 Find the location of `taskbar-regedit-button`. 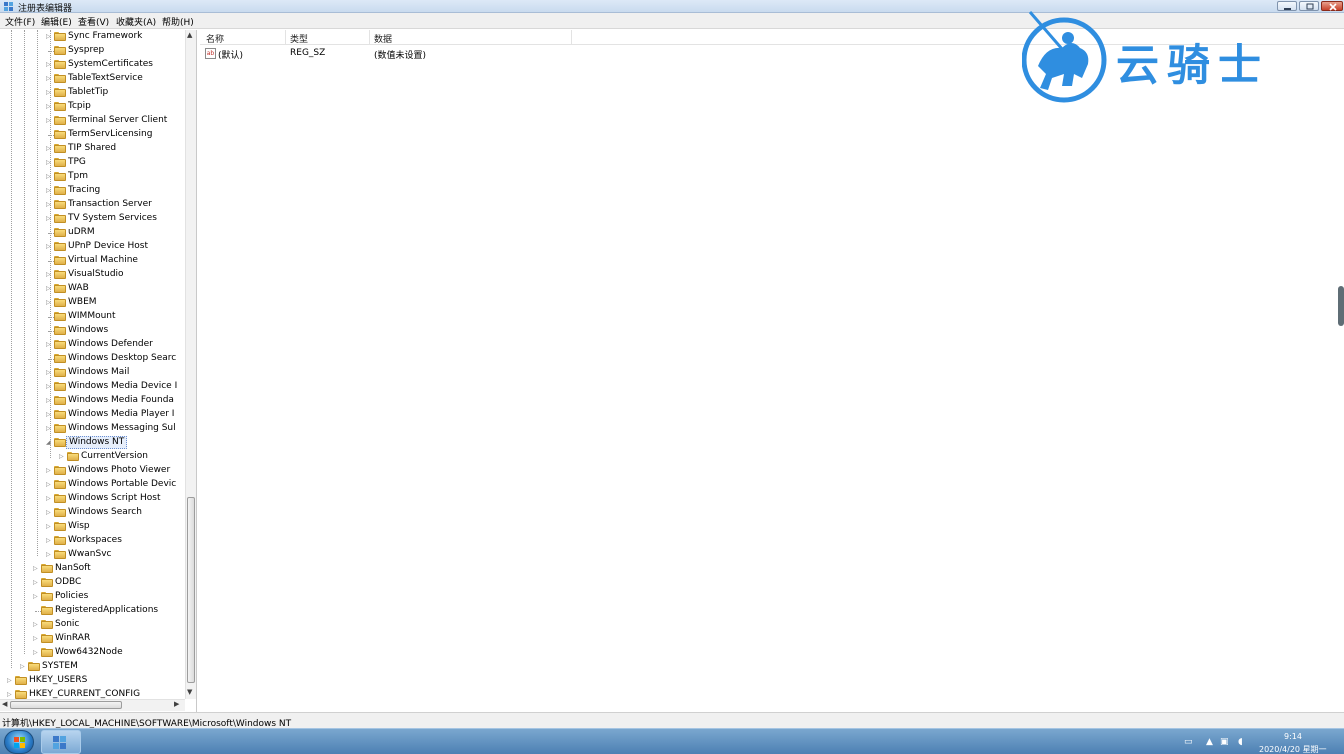

taskbar-regedit-button is located at coordinates (61, 742).